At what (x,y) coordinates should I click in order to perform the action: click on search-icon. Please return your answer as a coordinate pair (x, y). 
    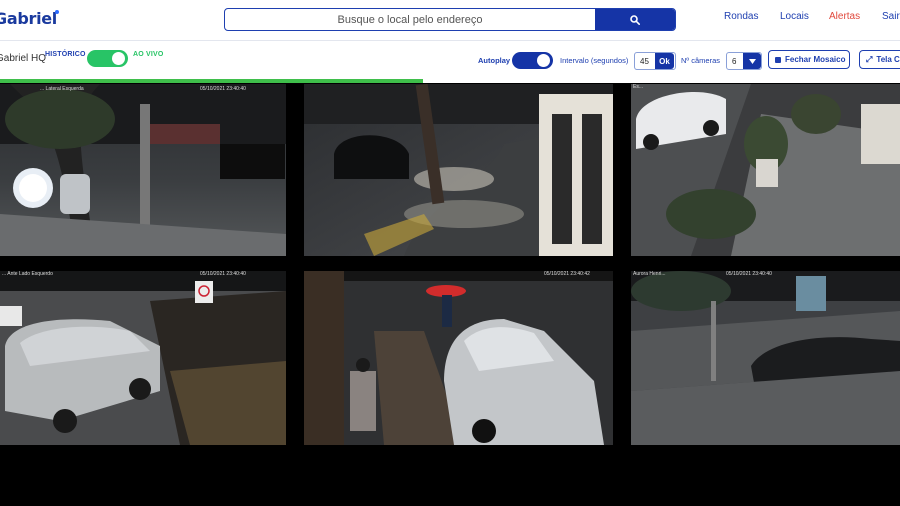
    Looking at the image, I should click on (635, 19).